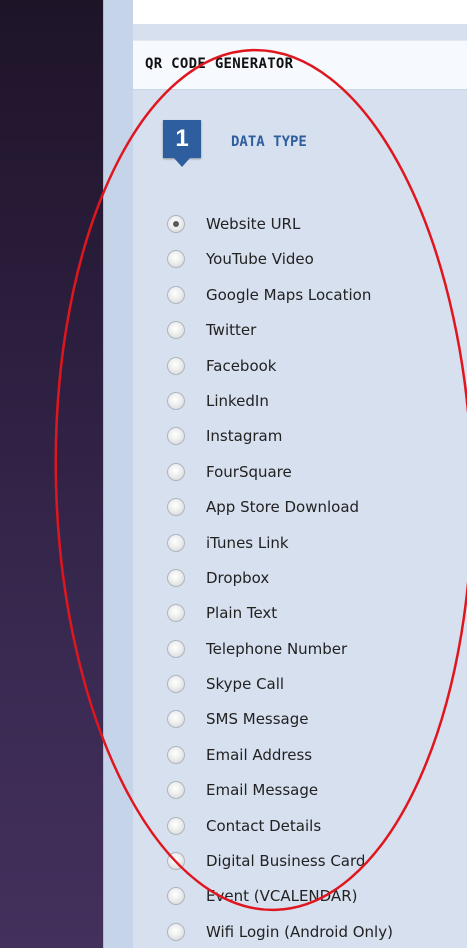 This screenshot has width=467, height=948. I want to click on data-type-option: Twitter, so click(317, 337).